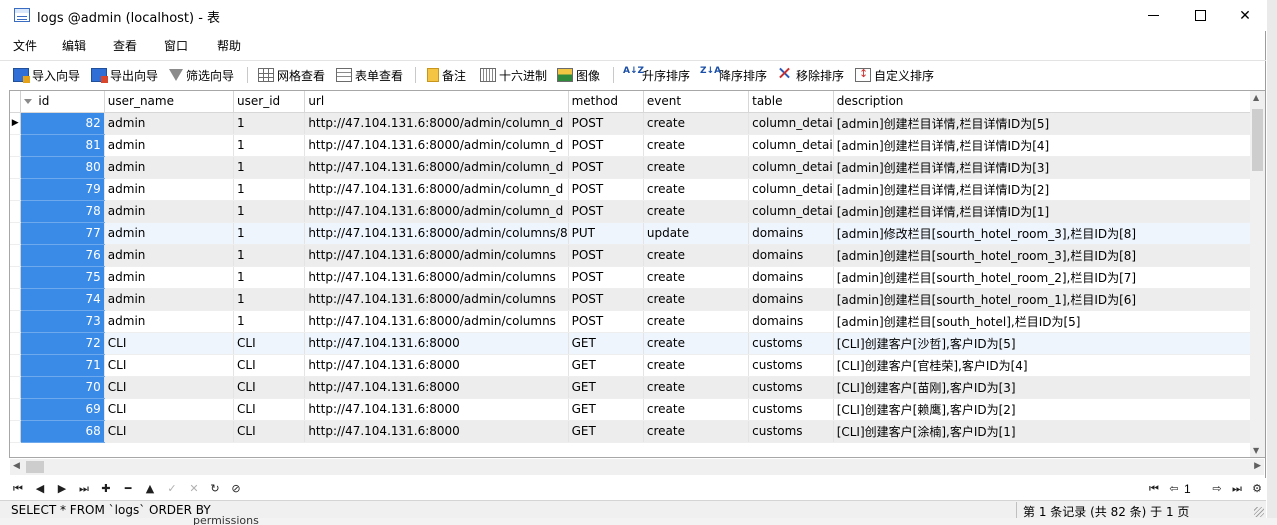  Describe the element at coordinates (436, 102) in the screenshot. I see `column-header-url: url` at that location.